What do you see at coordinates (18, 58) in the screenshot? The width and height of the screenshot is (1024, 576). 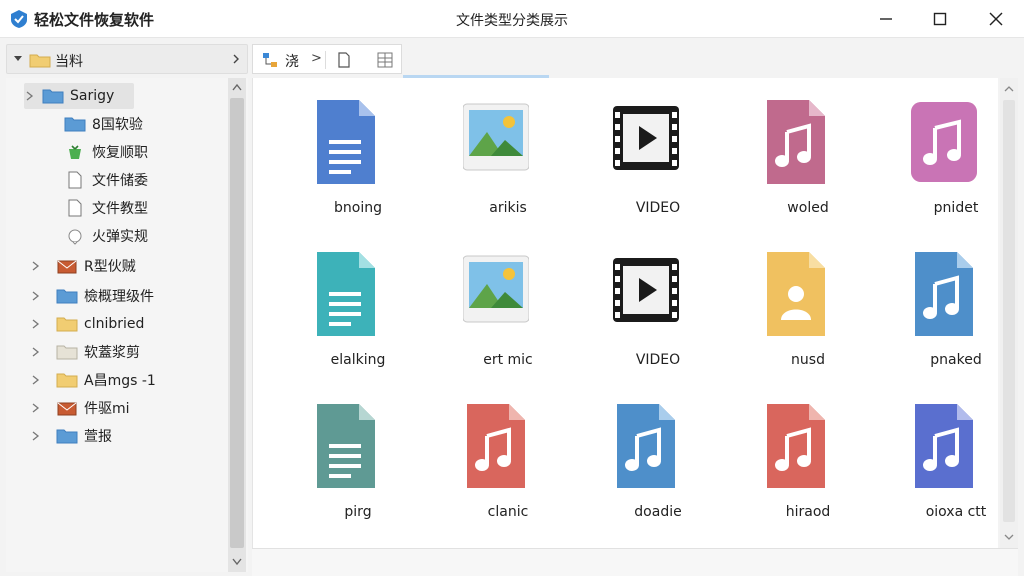 I see `caret-down-icon` at bounding box center [18, 58].